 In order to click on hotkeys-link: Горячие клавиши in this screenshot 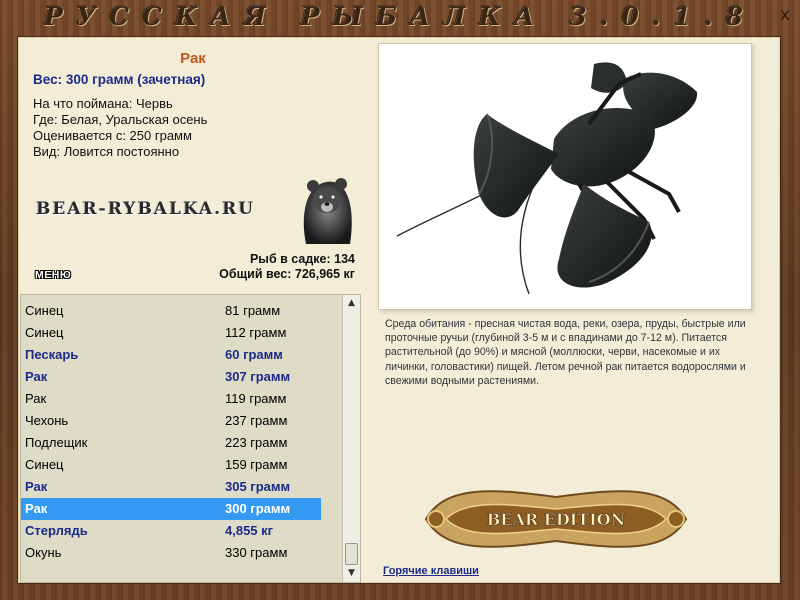, I will do `click(431, 571)`.